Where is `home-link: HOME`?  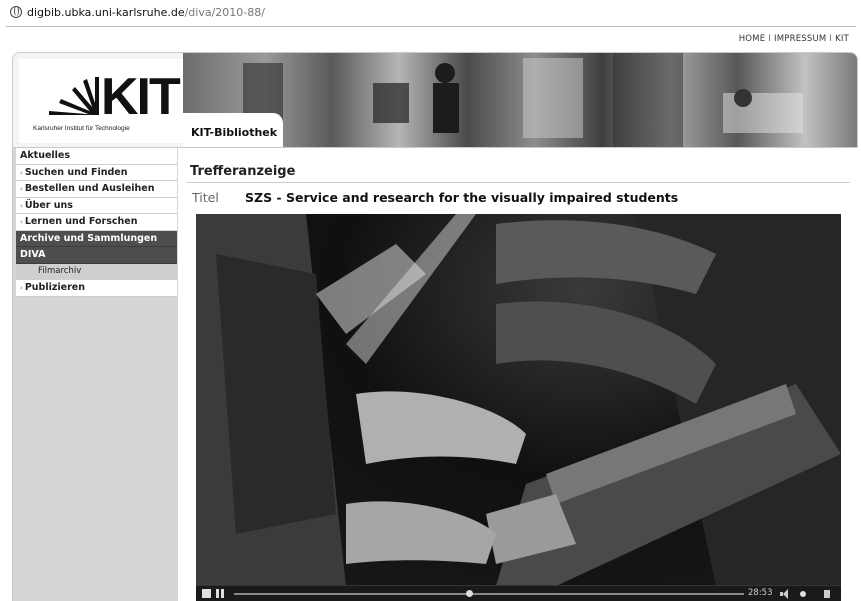 home-link: HOME is located at coordinates (752, 39).